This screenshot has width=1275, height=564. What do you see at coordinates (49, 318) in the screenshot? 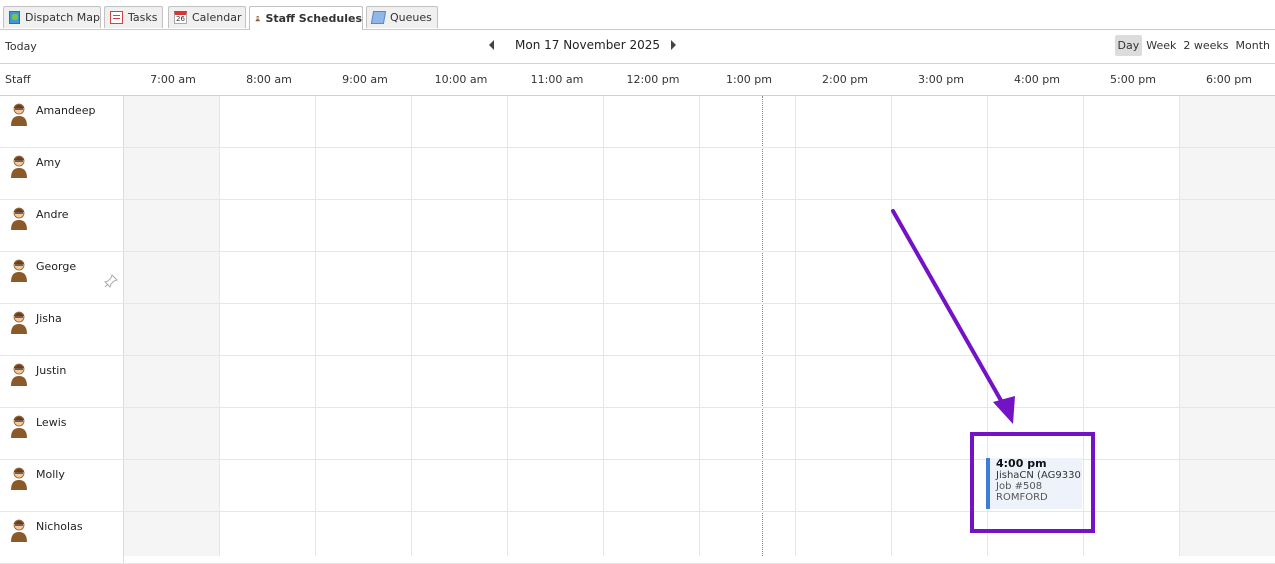
I see `staff-name: Jisha` at bounding box center [49, 318].